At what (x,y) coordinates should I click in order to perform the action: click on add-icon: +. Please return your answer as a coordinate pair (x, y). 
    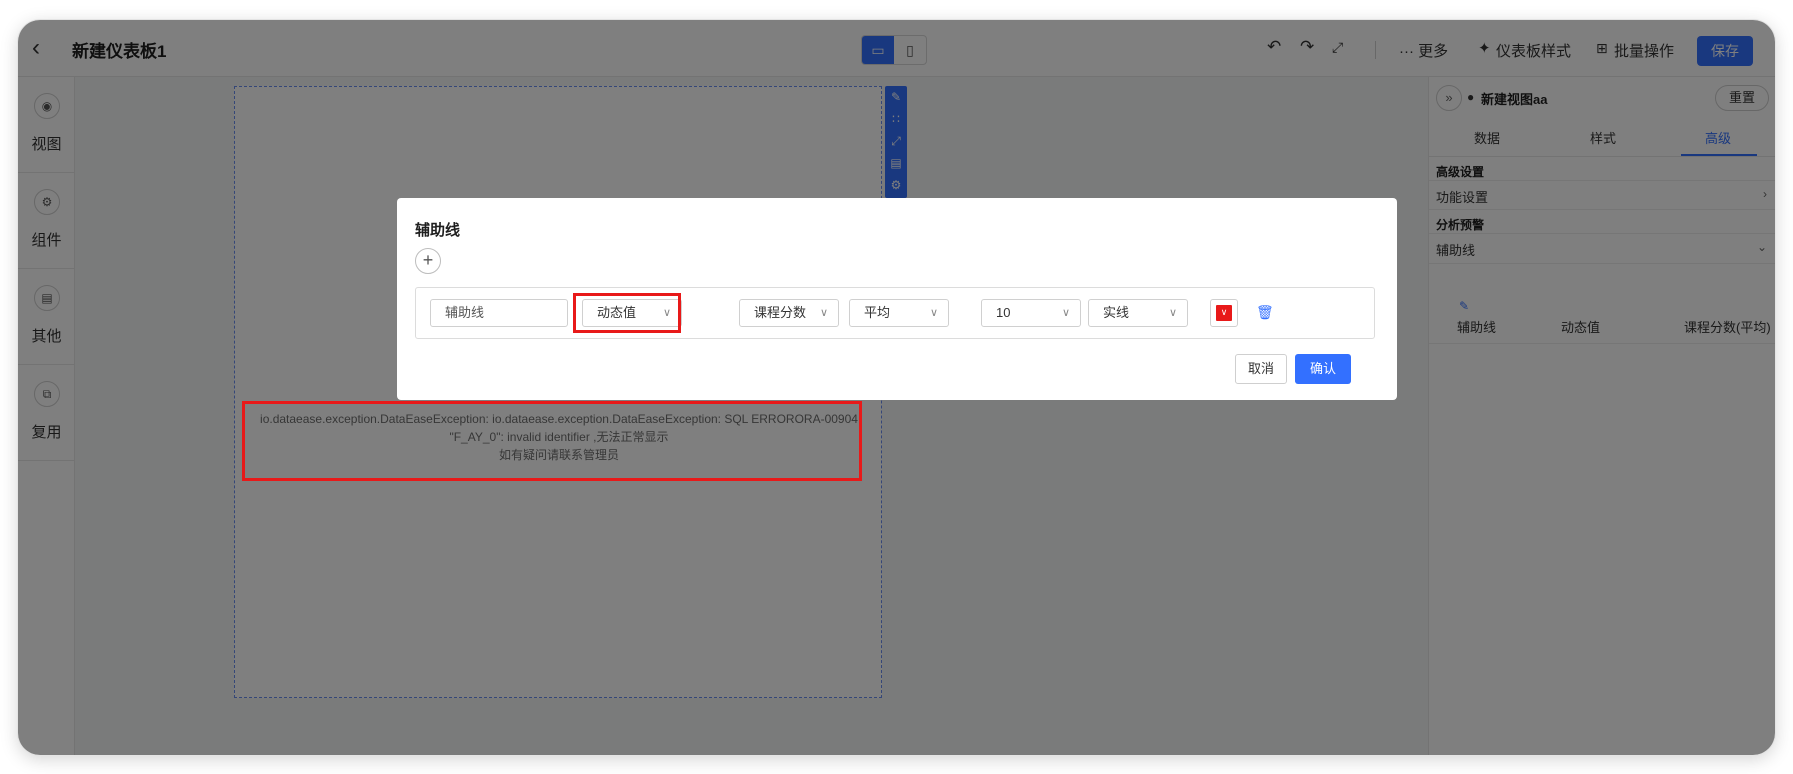
    Looking at the image, I should click on (428, 261).